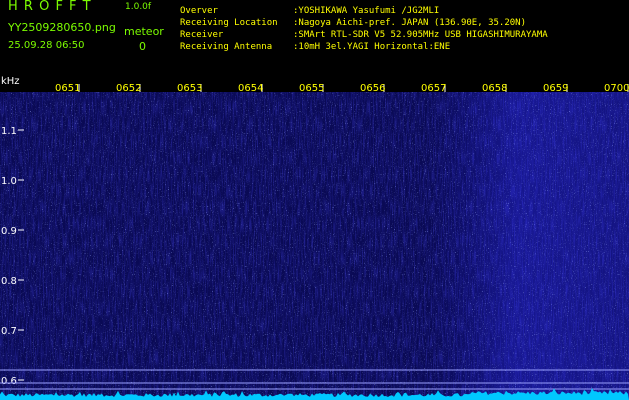 This screenshot has width=629, height=400. Describe the element at coordinates (9, 131) in the screenshot. I see `freq-label: 1.1` at that location.